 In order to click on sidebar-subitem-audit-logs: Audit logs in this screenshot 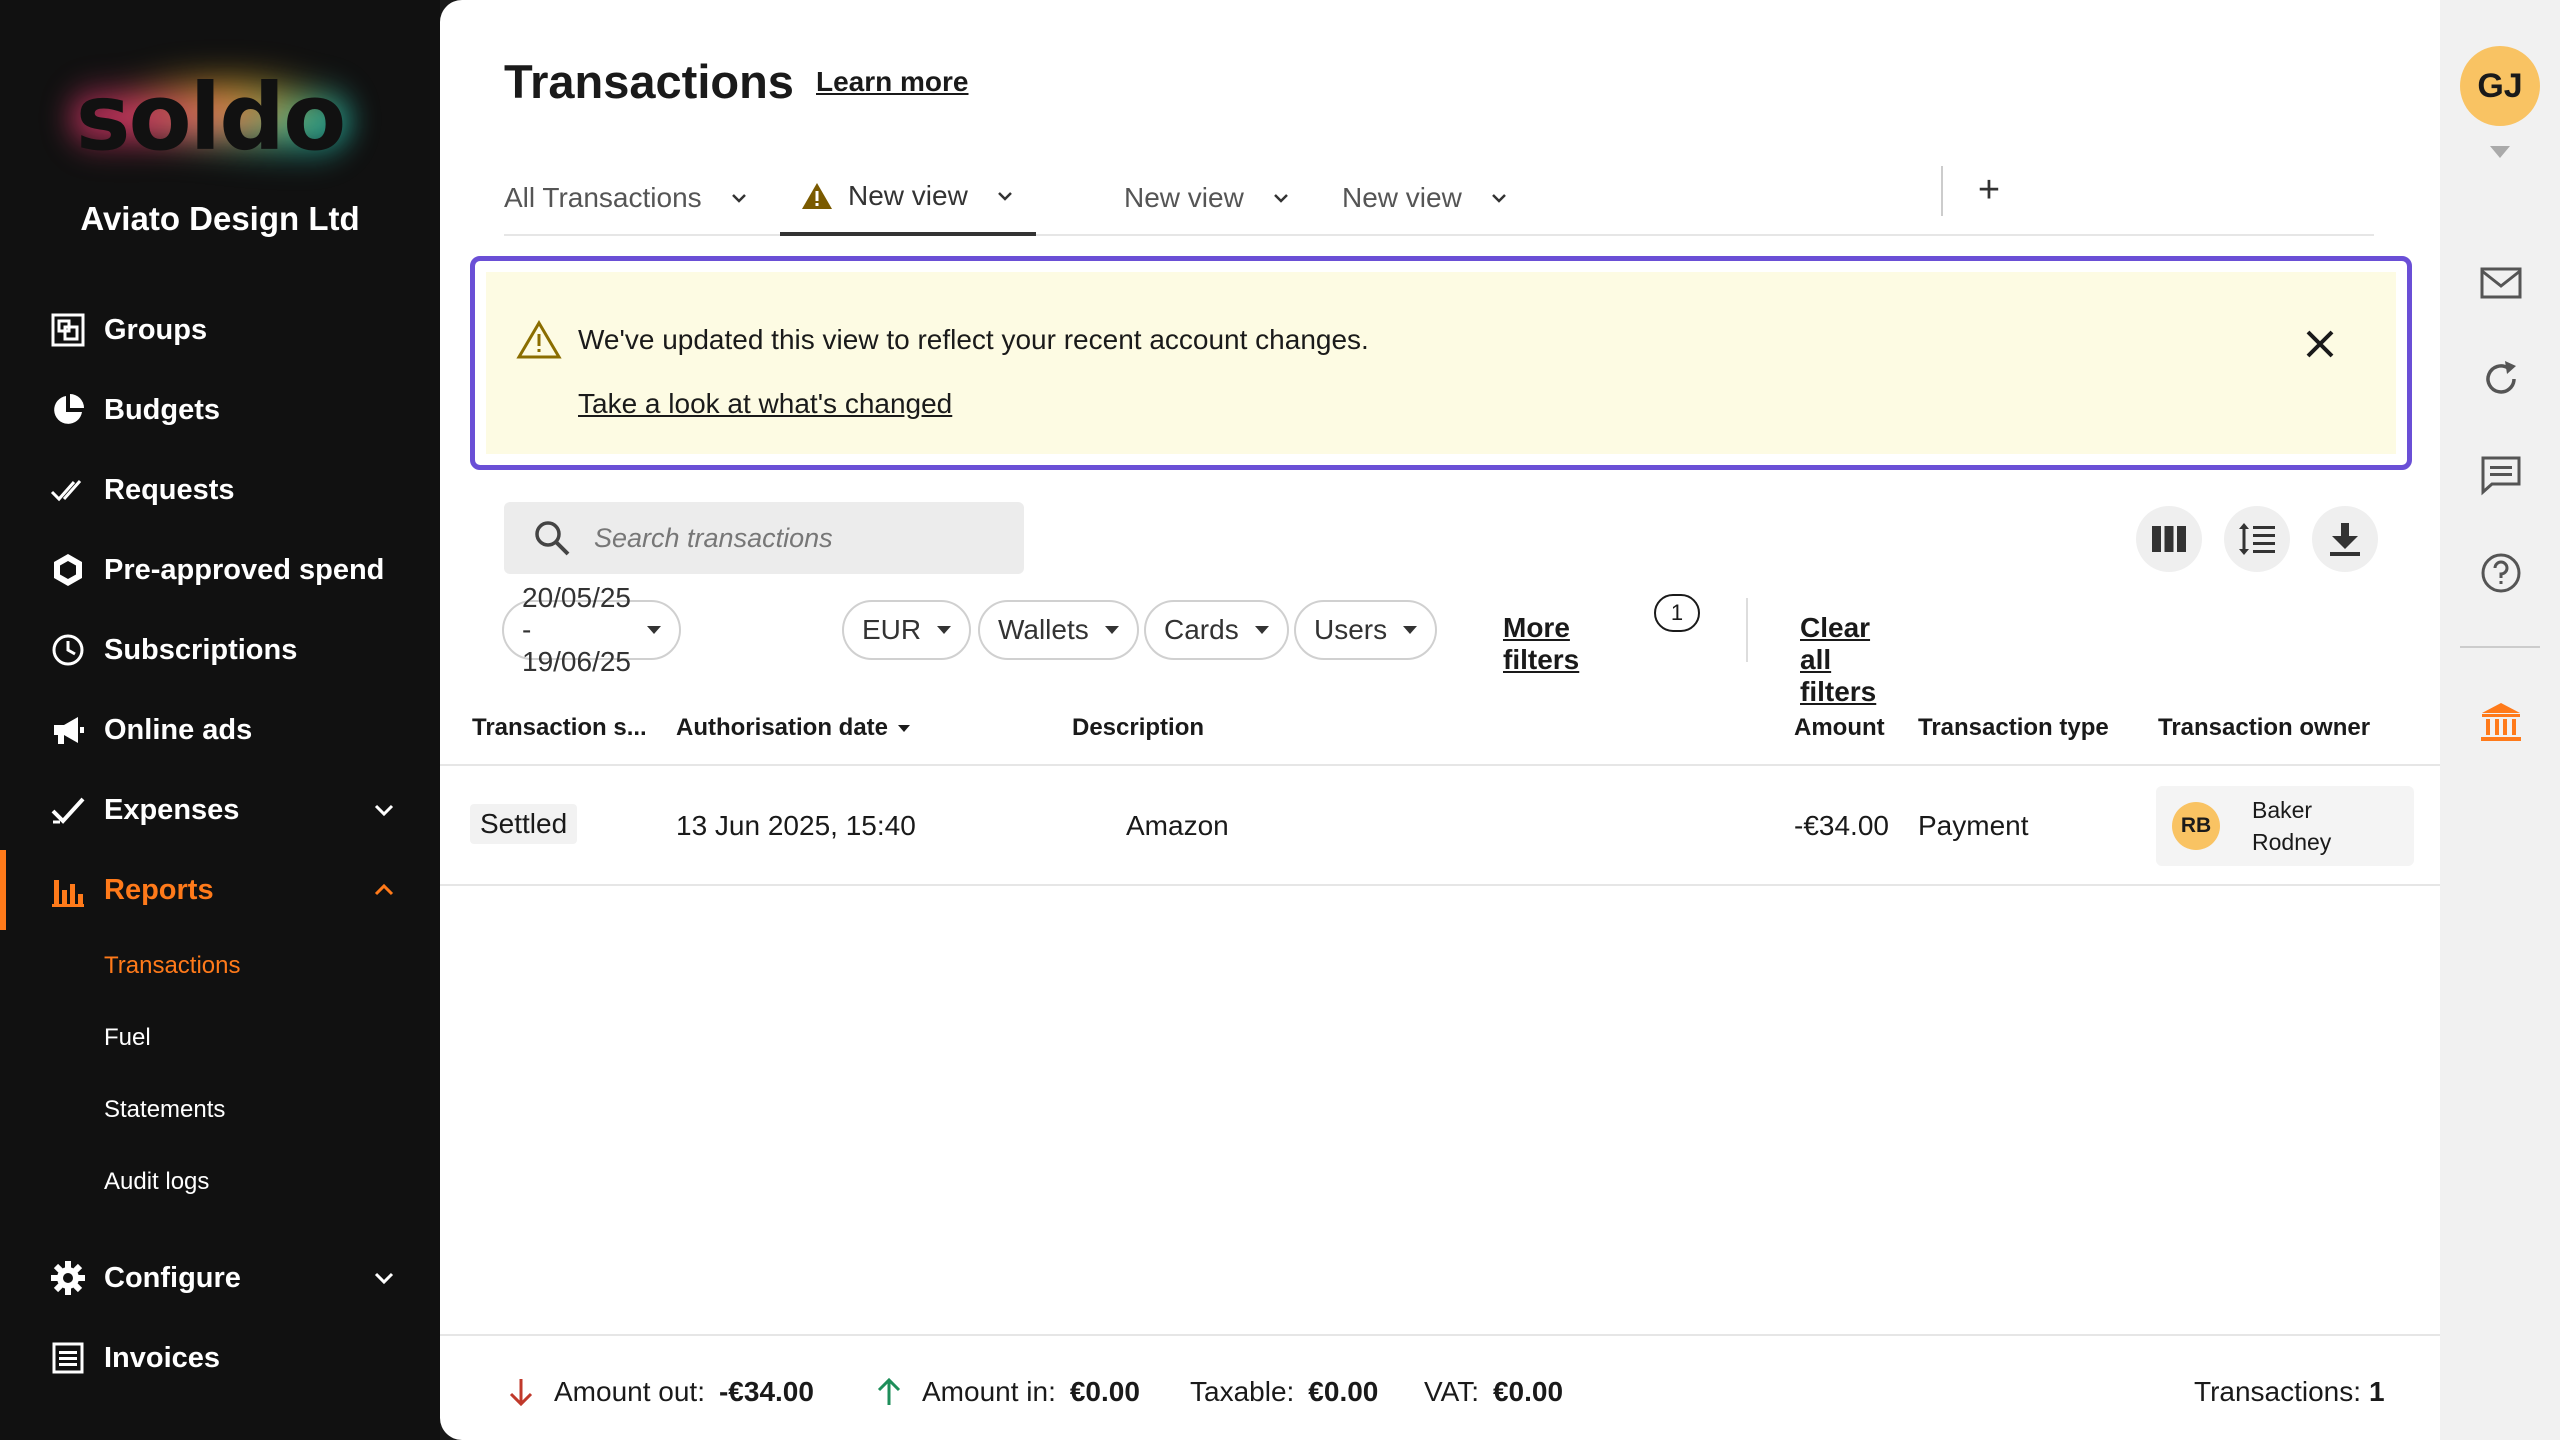, I will do `click(220, 1182)`.